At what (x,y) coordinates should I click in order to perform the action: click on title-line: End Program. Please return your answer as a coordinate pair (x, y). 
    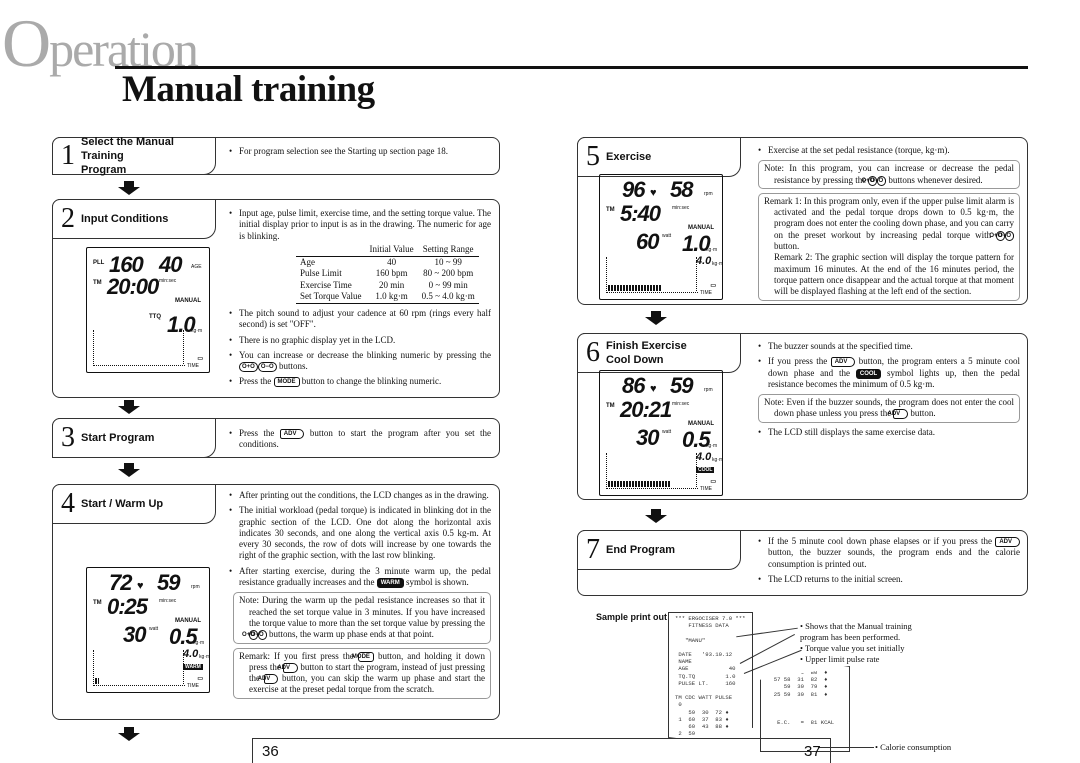
    Looking at the image, I should click on (641, 550).